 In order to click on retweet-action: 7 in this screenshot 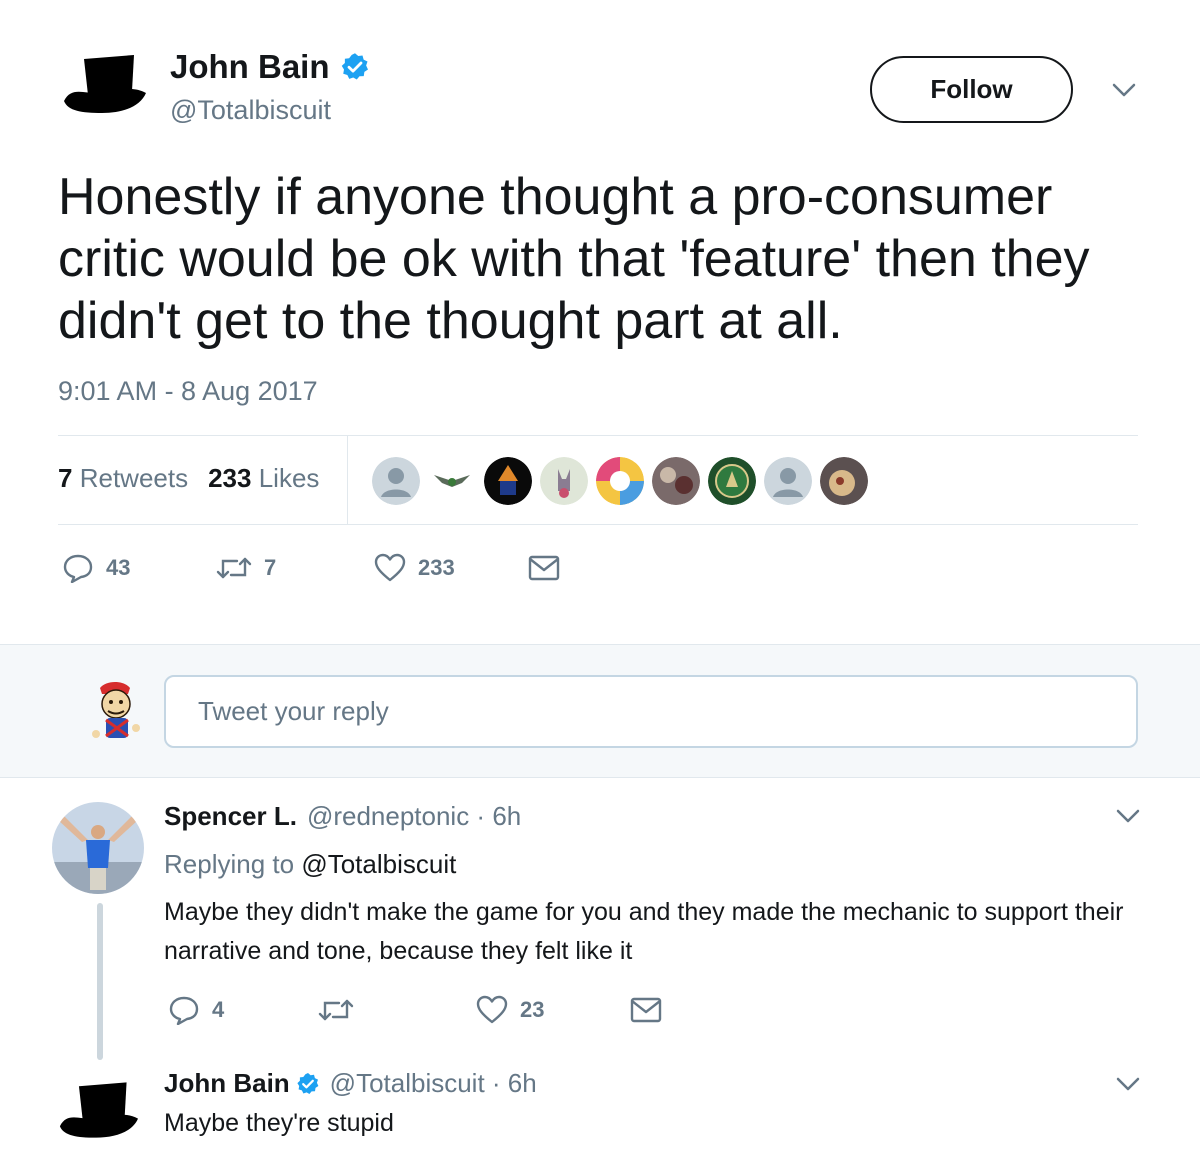, I will do `click(295, 568)`.